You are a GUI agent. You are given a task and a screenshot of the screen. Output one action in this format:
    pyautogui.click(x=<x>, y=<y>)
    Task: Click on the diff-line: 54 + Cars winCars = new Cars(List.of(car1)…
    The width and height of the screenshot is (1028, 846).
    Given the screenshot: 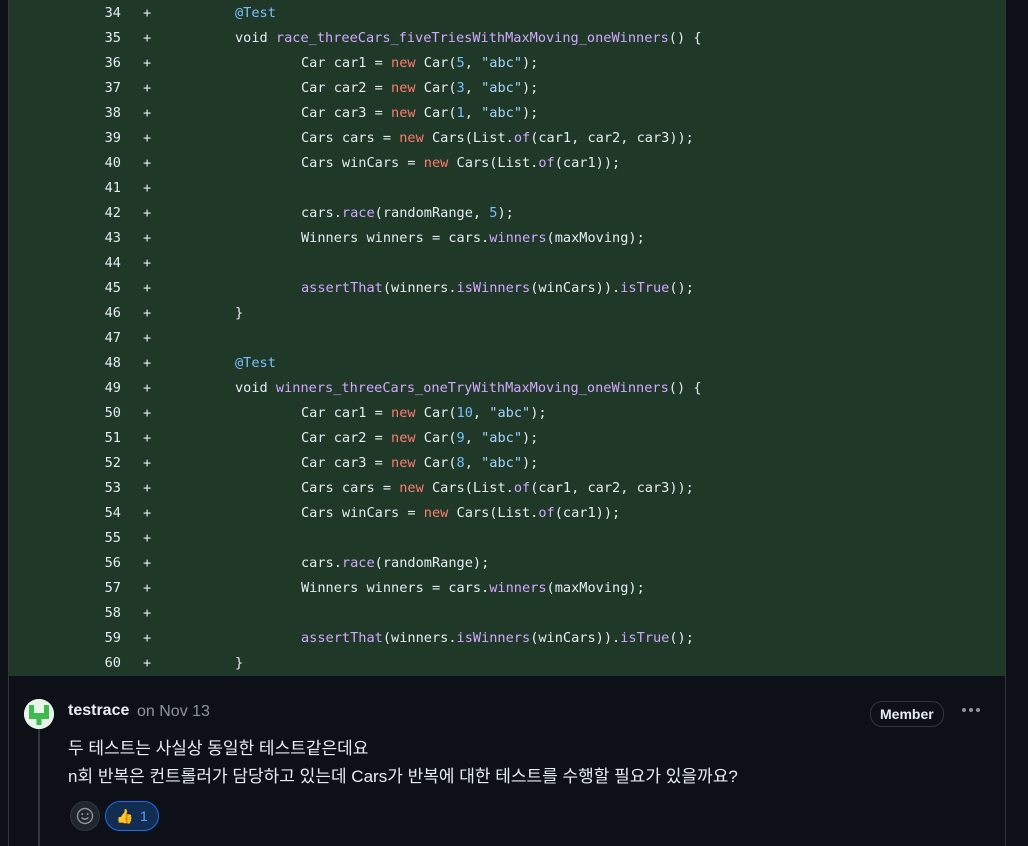 What is the action you would take?
    pyautogui.click(x=507, y=513)
    